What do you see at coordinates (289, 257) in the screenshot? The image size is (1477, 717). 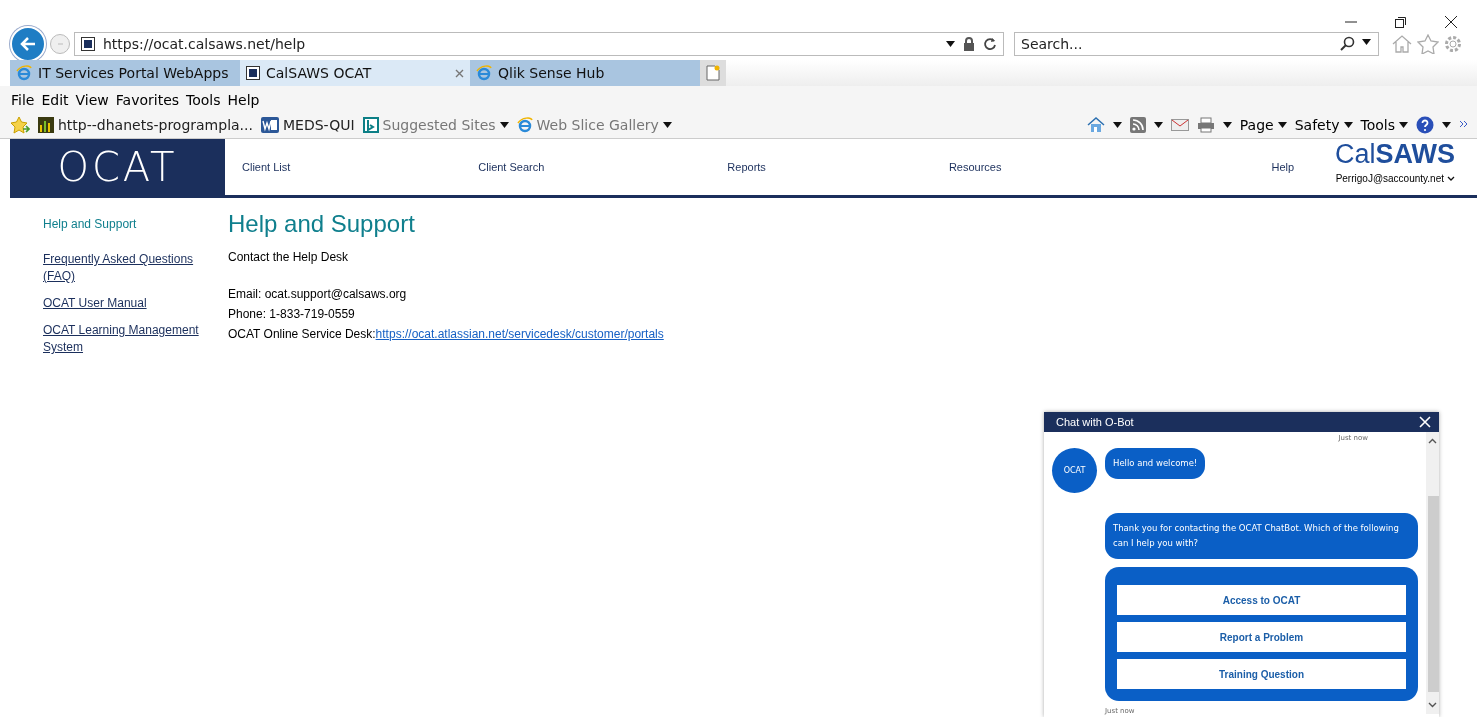 I see `section-heading: Contact the Help Desk` at bounding box center [289, 257].